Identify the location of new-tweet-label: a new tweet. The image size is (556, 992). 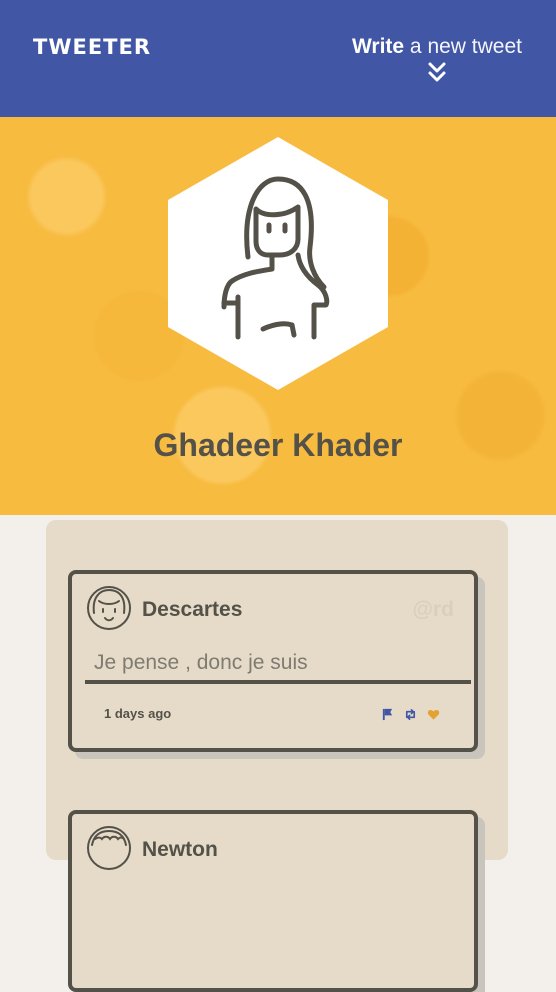
(463, 46).